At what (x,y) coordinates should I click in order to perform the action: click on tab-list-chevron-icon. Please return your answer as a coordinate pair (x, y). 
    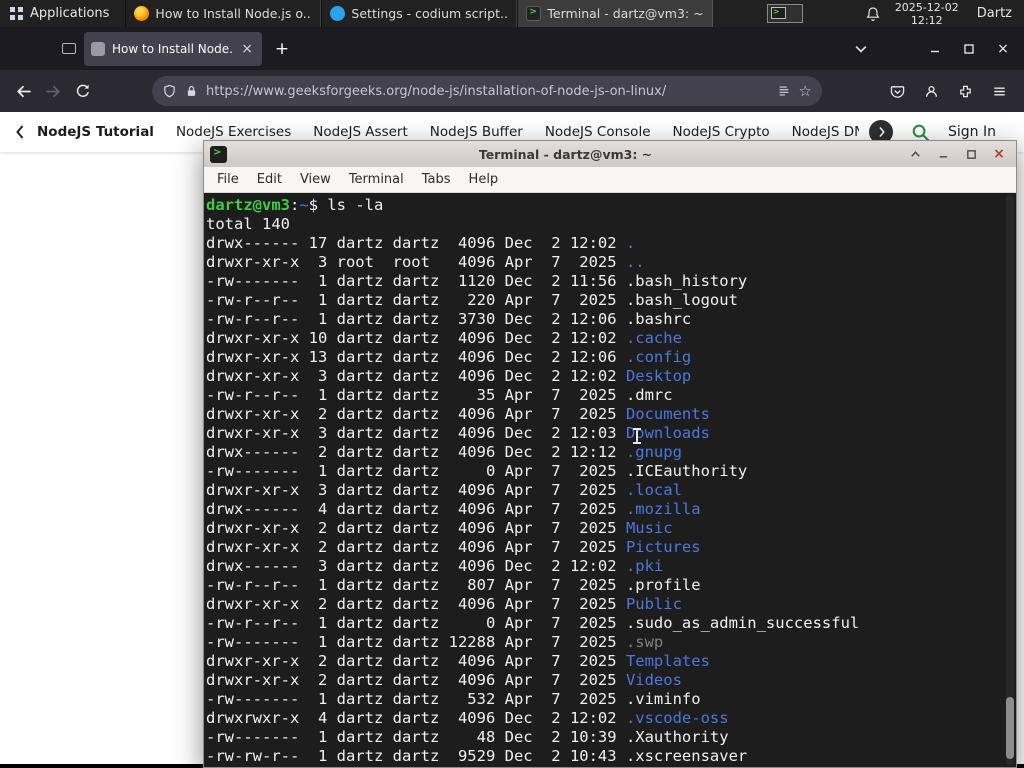
    Looking at the image, I should click on (861, 49).